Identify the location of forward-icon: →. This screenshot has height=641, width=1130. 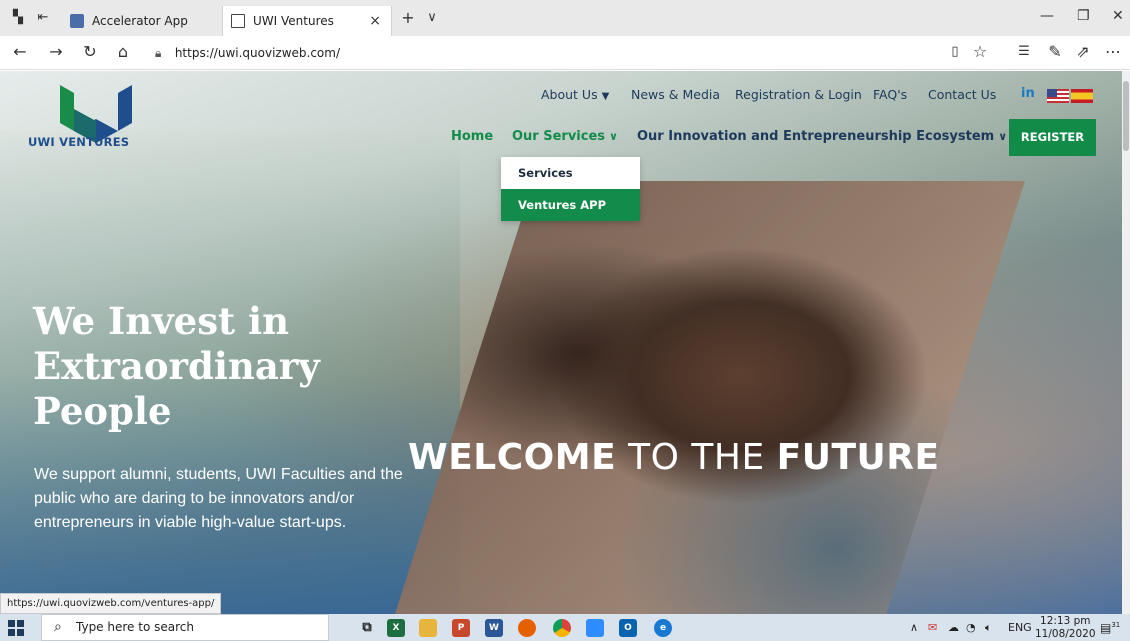
(56, 52).